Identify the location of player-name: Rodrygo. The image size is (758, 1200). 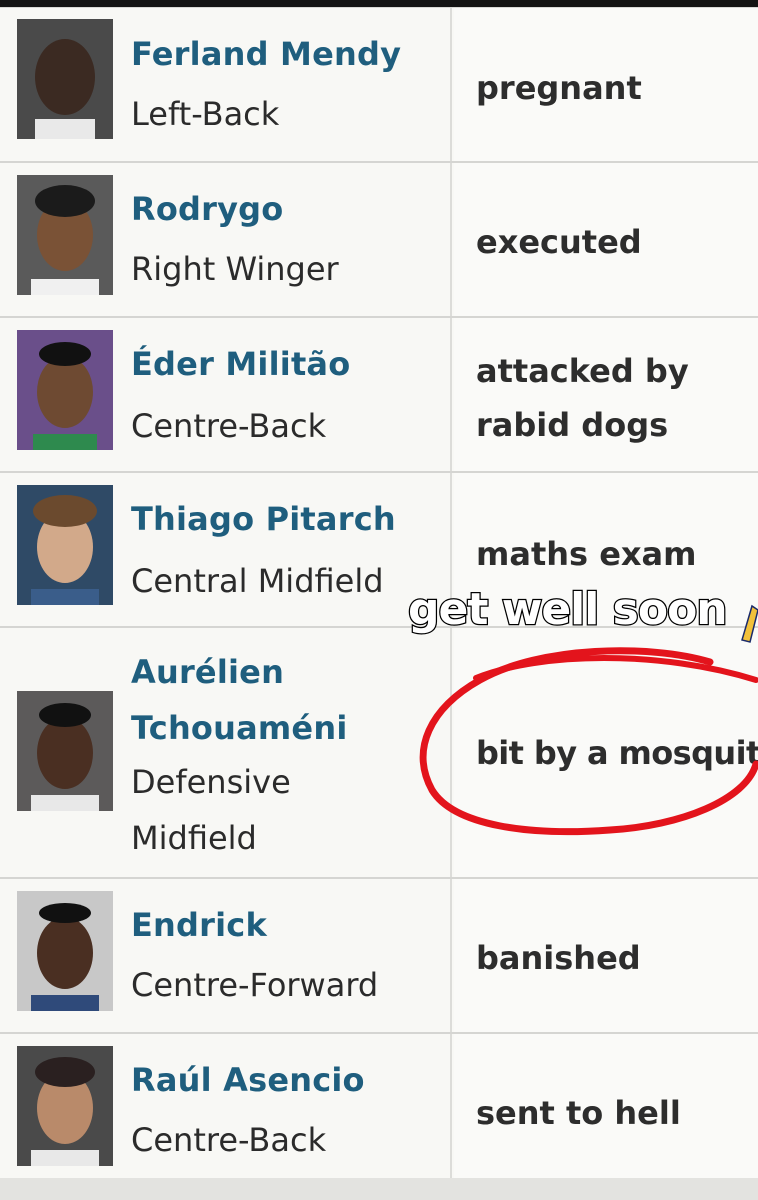
(207, 209).